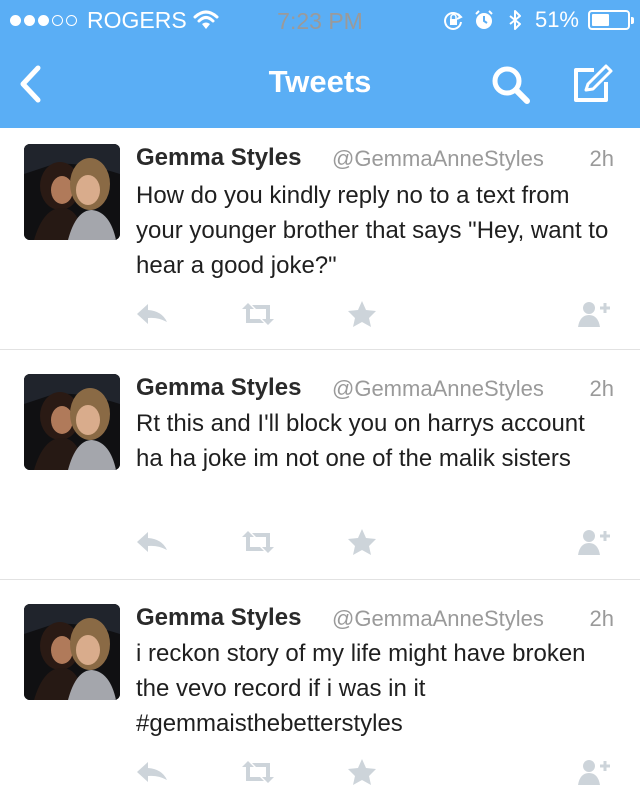  What do you see at coordinates (592, 84) in the screenshot?
I see `compose-icon` at bounding box center [592, 84].